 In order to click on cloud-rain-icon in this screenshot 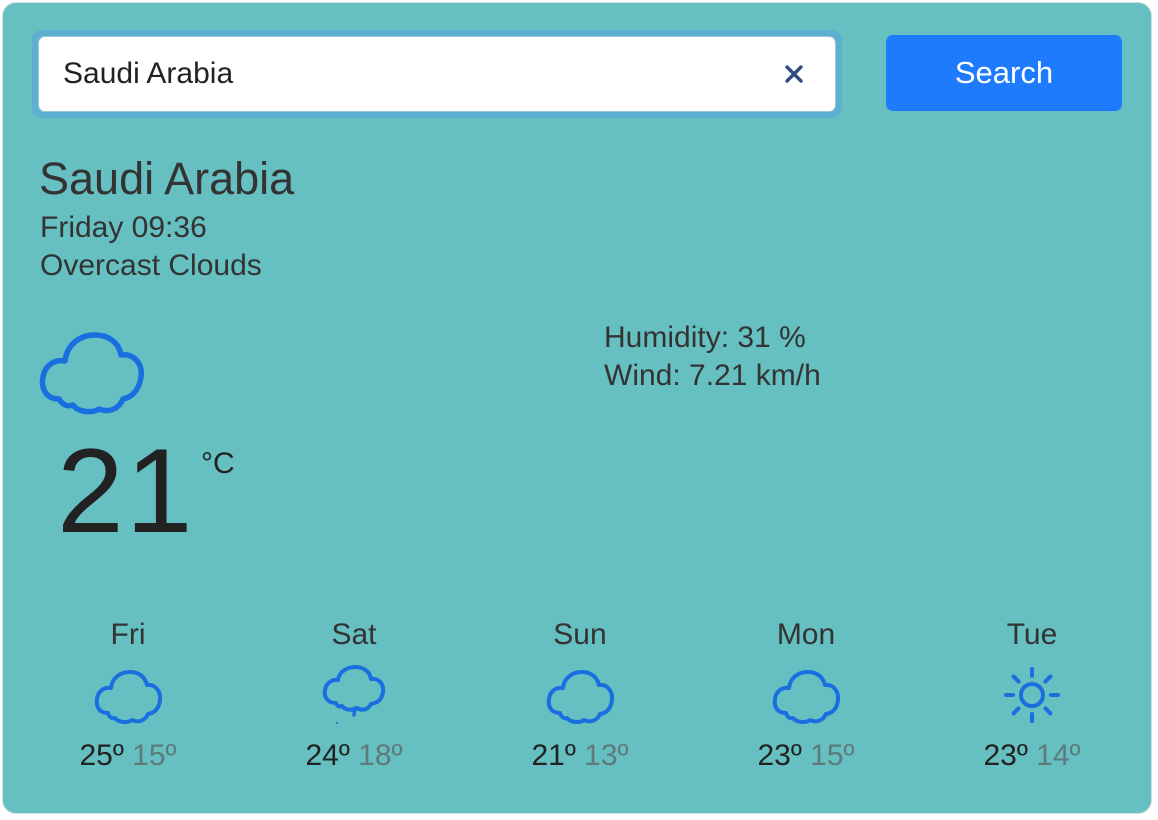, I will do `click(354, 694)`.